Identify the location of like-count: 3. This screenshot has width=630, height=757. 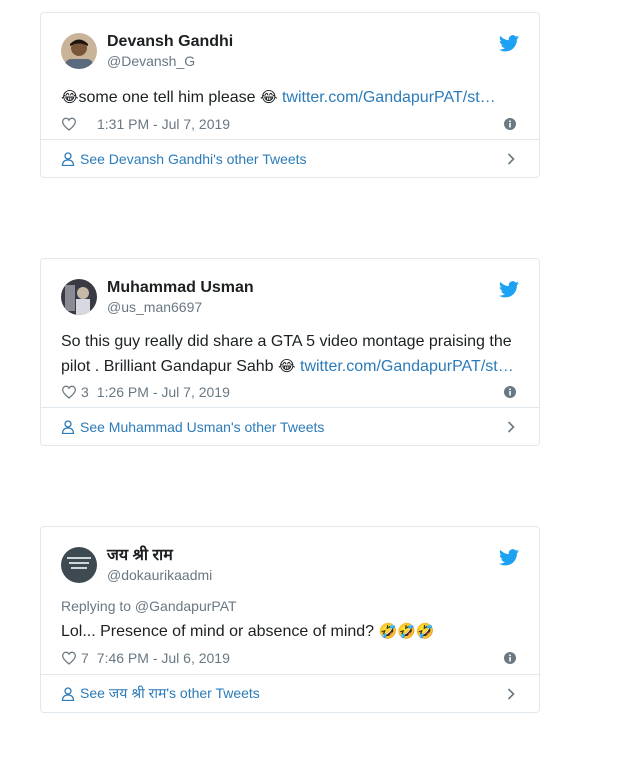
(85, 392).